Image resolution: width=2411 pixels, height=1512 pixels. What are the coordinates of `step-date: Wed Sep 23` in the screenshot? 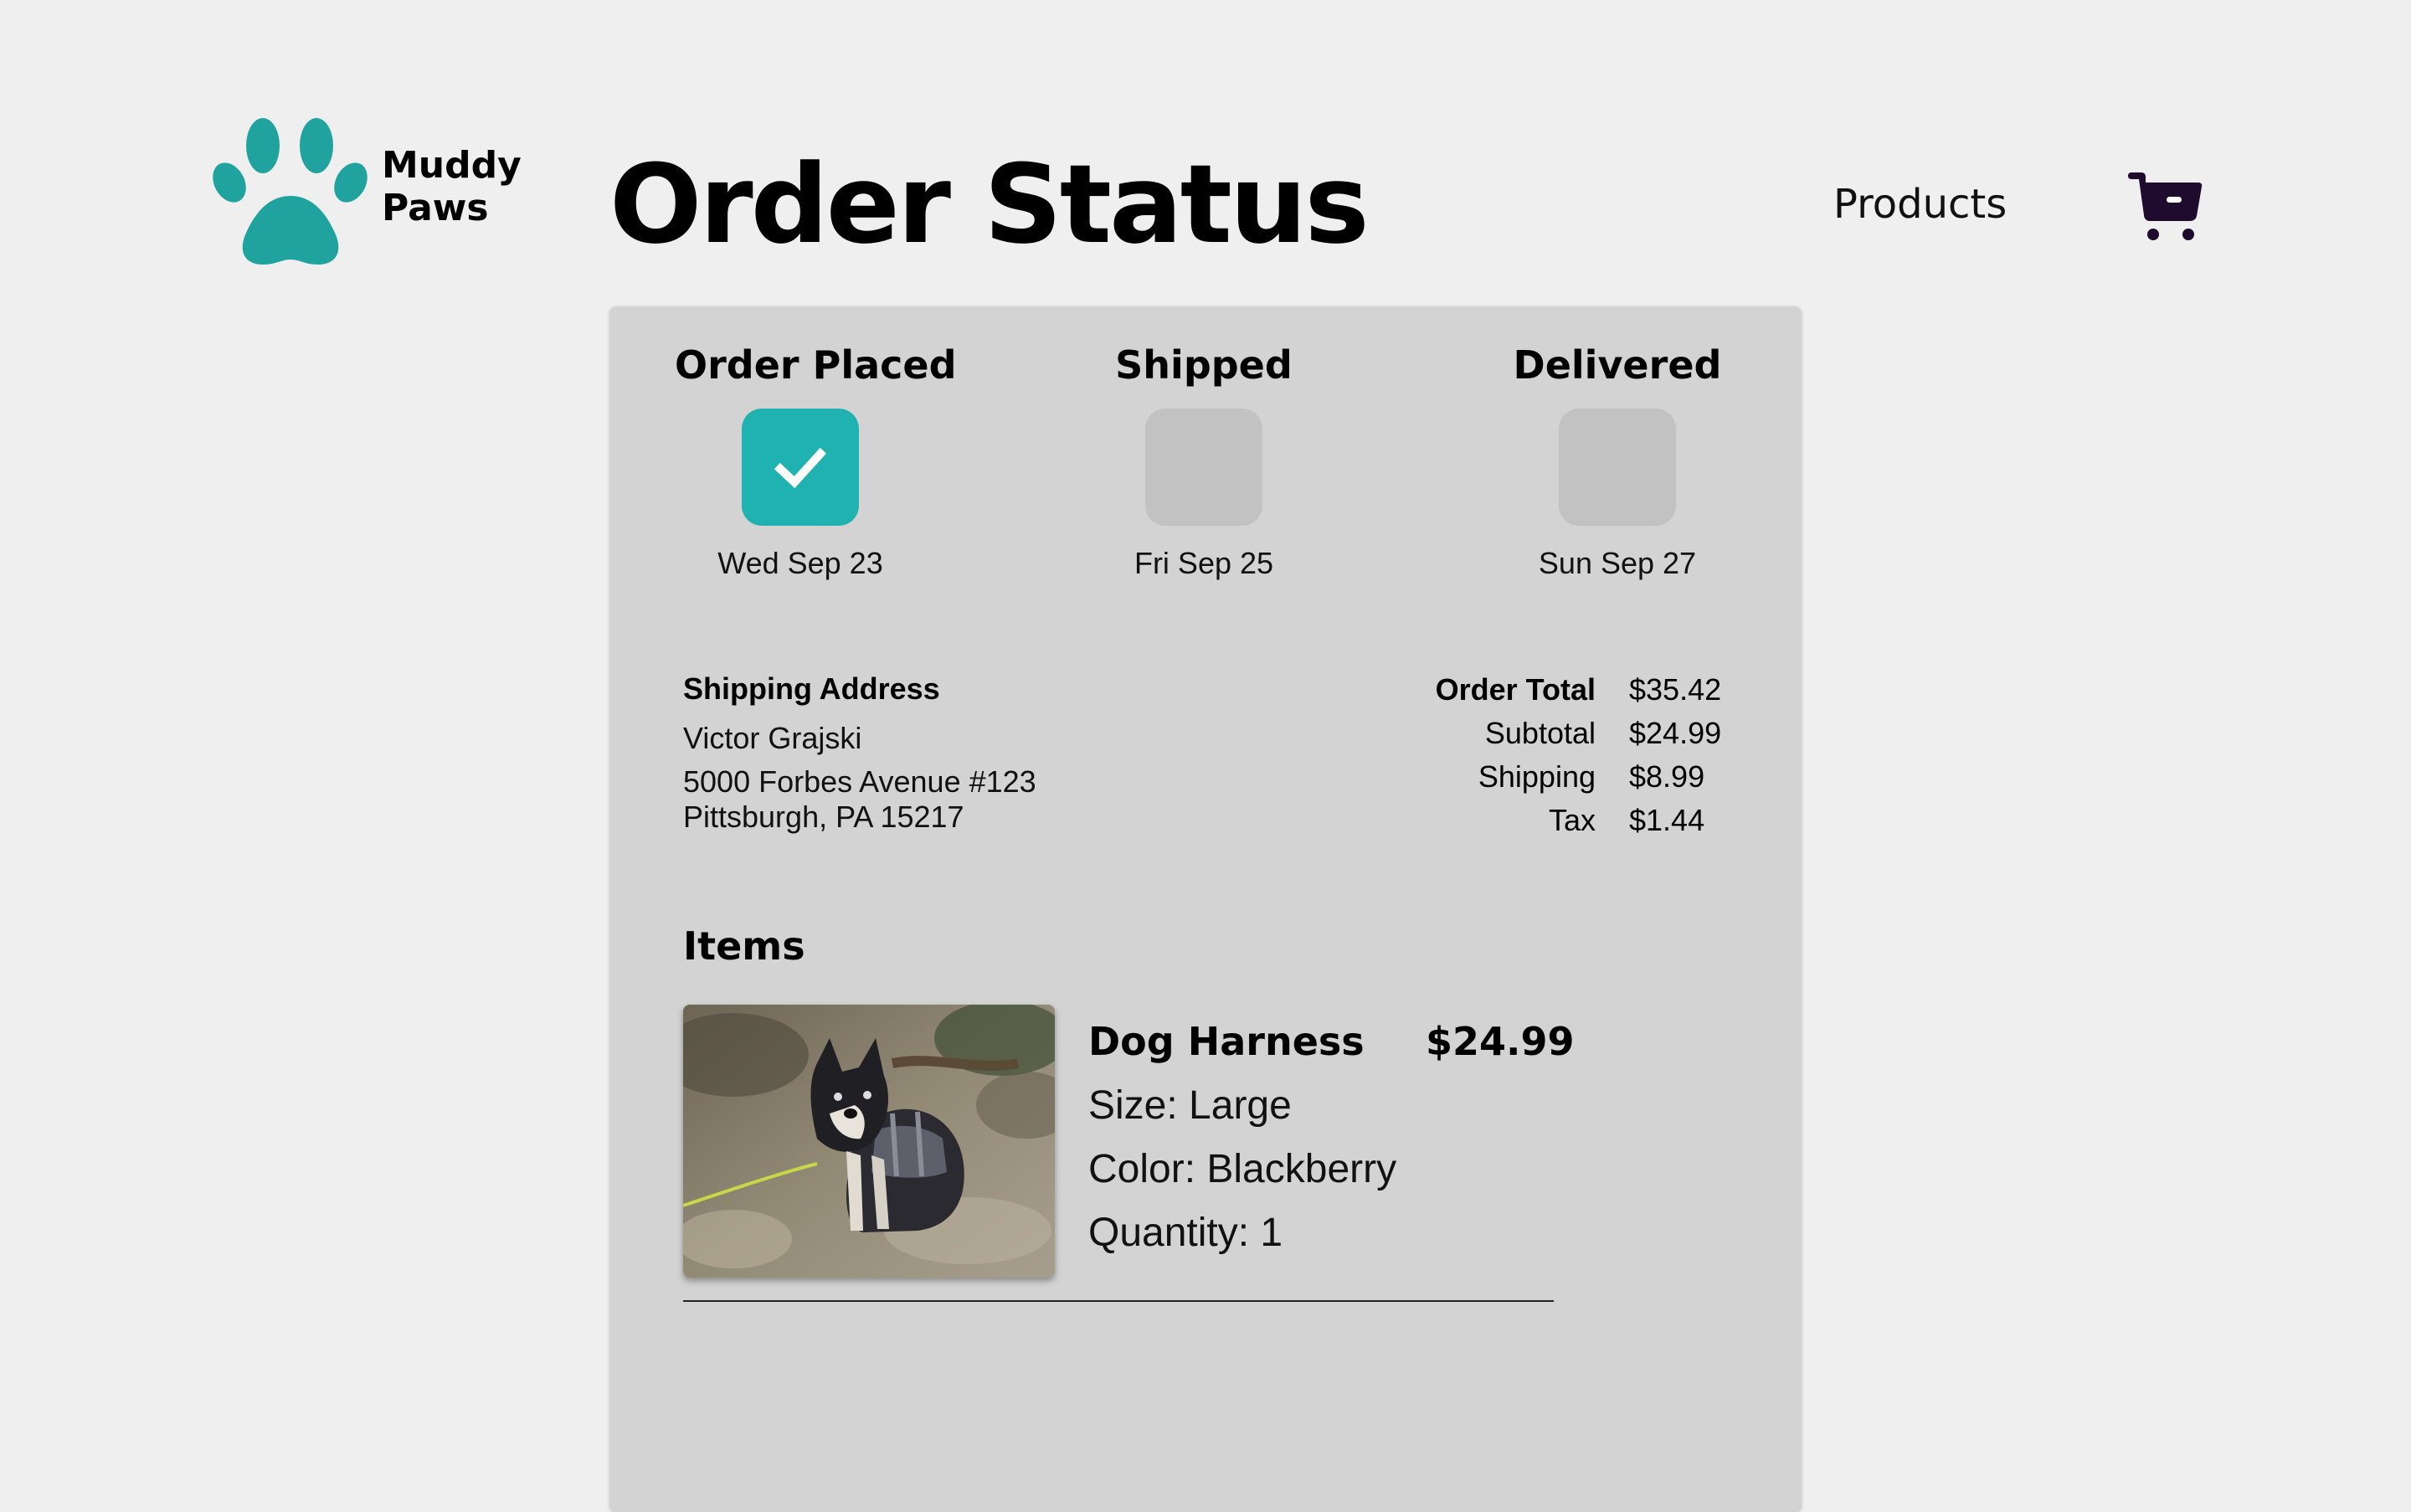 It's located at (800, 563).